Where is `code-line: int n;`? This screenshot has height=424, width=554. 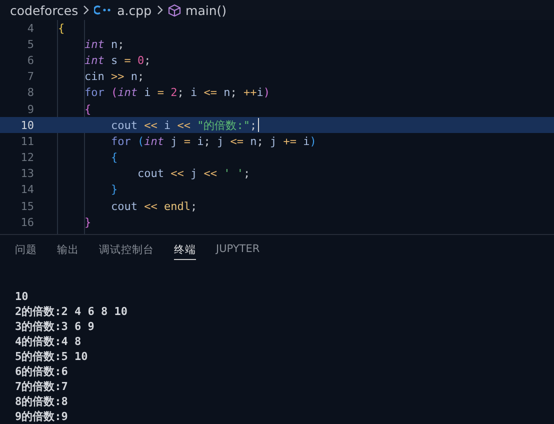
code-line: int n; is located at coordinates (103, 44).